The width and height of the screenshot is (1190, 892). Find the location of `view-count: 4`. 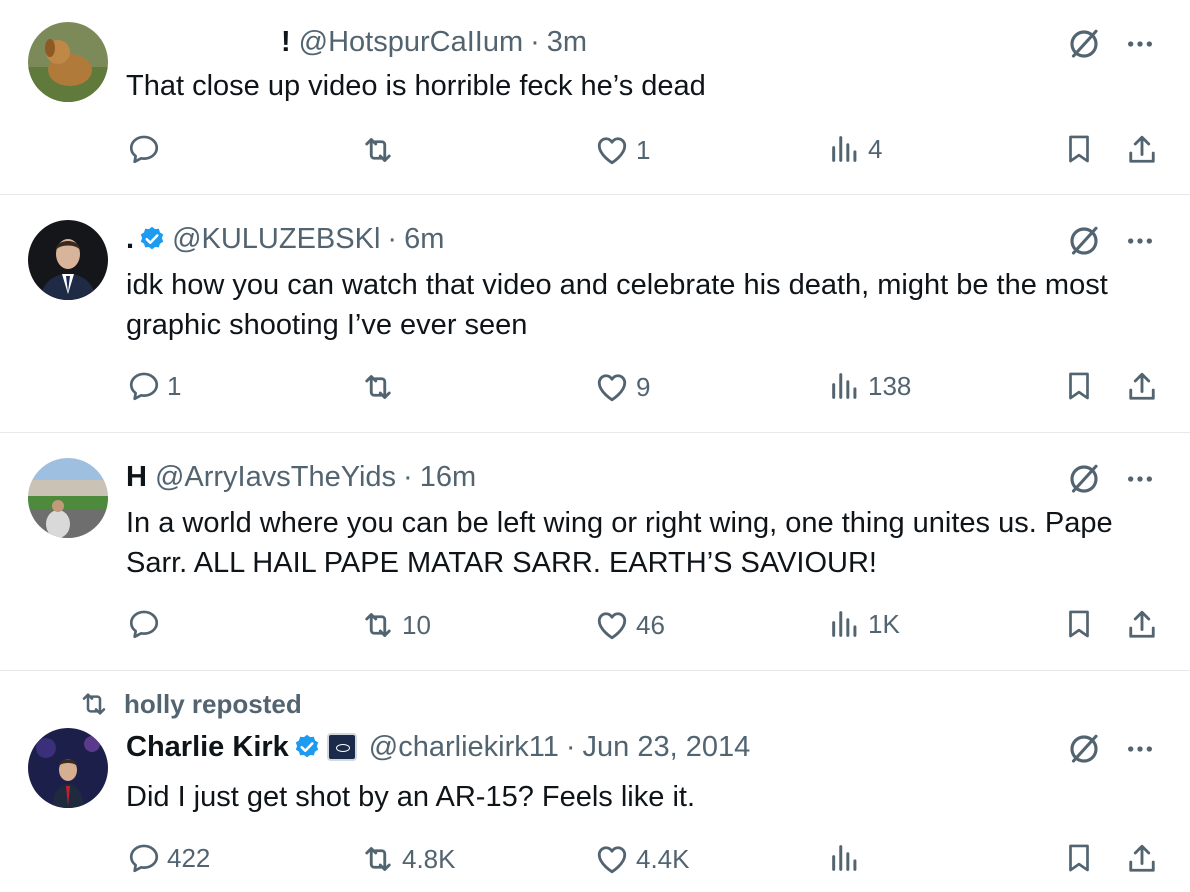

view-count: 4 is located at coordinates (875, 148).